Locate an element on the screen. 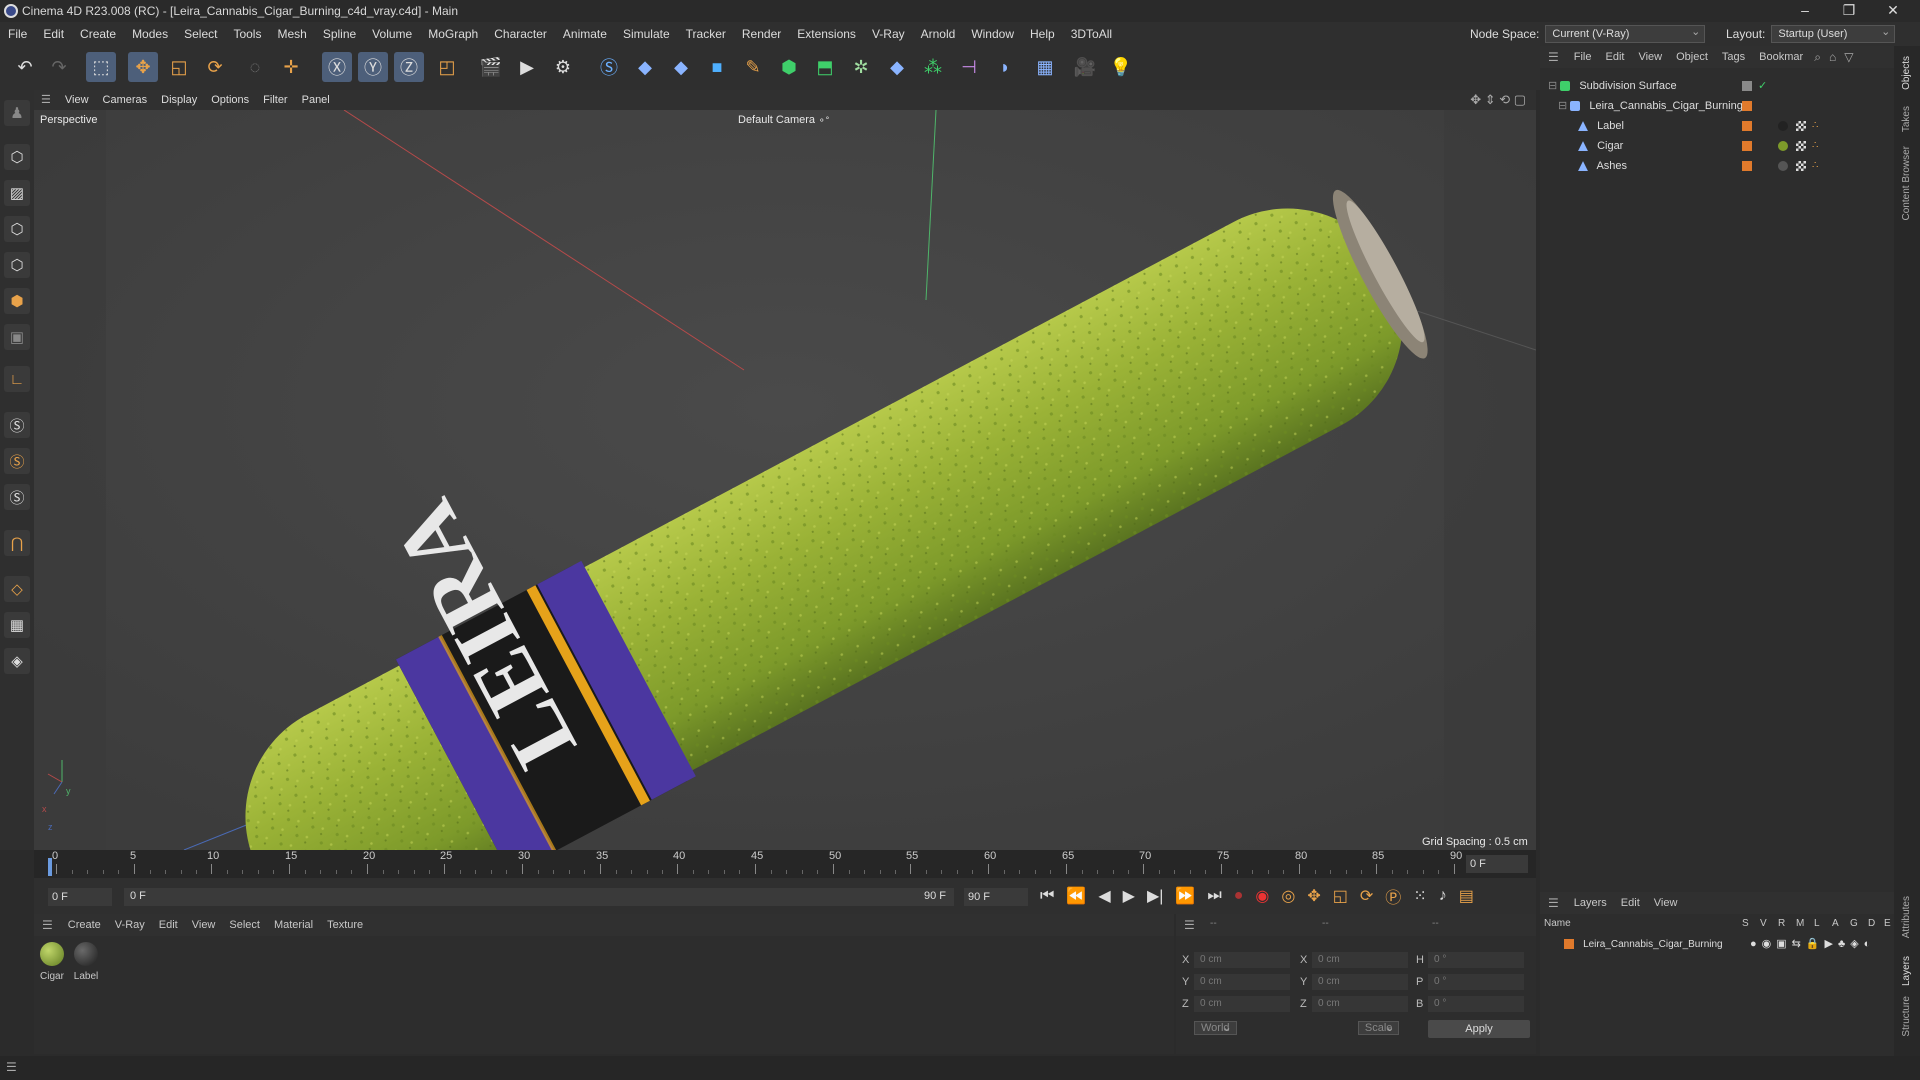 This screenshot has height=1080, width=1920. mat-menu-view: View is located at coordinates (204, 925).